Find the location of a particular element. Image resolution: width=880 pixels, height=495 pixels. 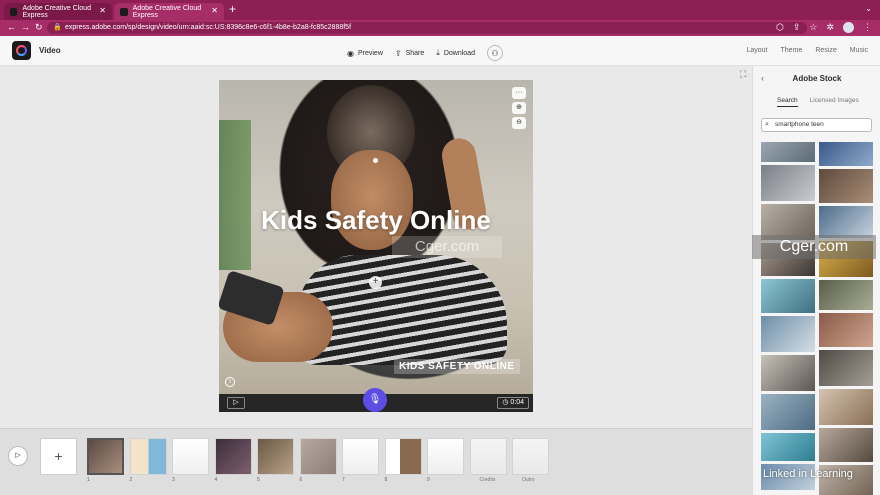

share-page-icon: ⇪ is located at coordinates (797, 27).